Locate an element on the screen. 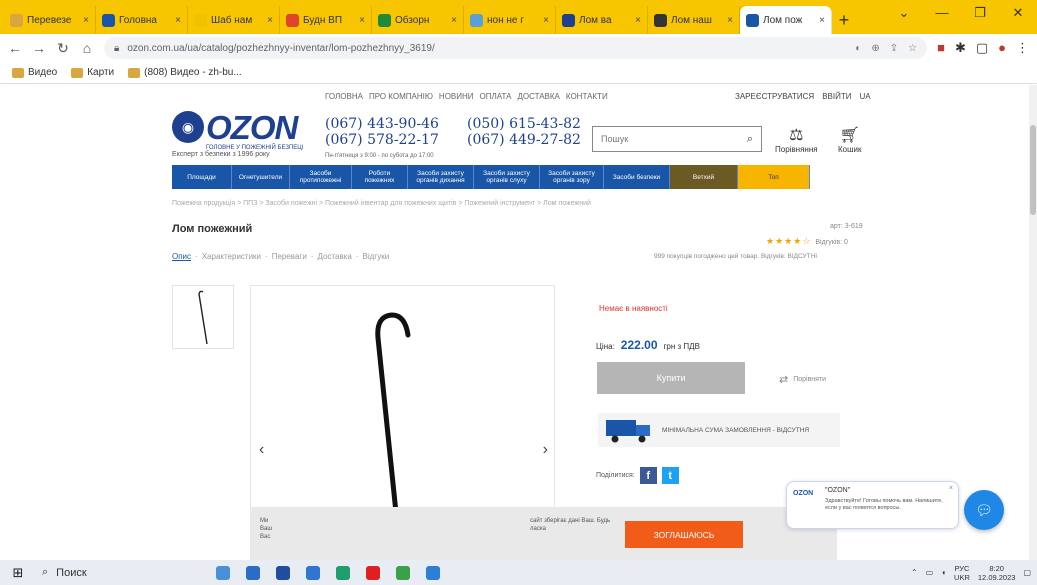 This screenshot has height=585, width=1037. browser-tab: Лом ва × is located at coordinates (602, 20).